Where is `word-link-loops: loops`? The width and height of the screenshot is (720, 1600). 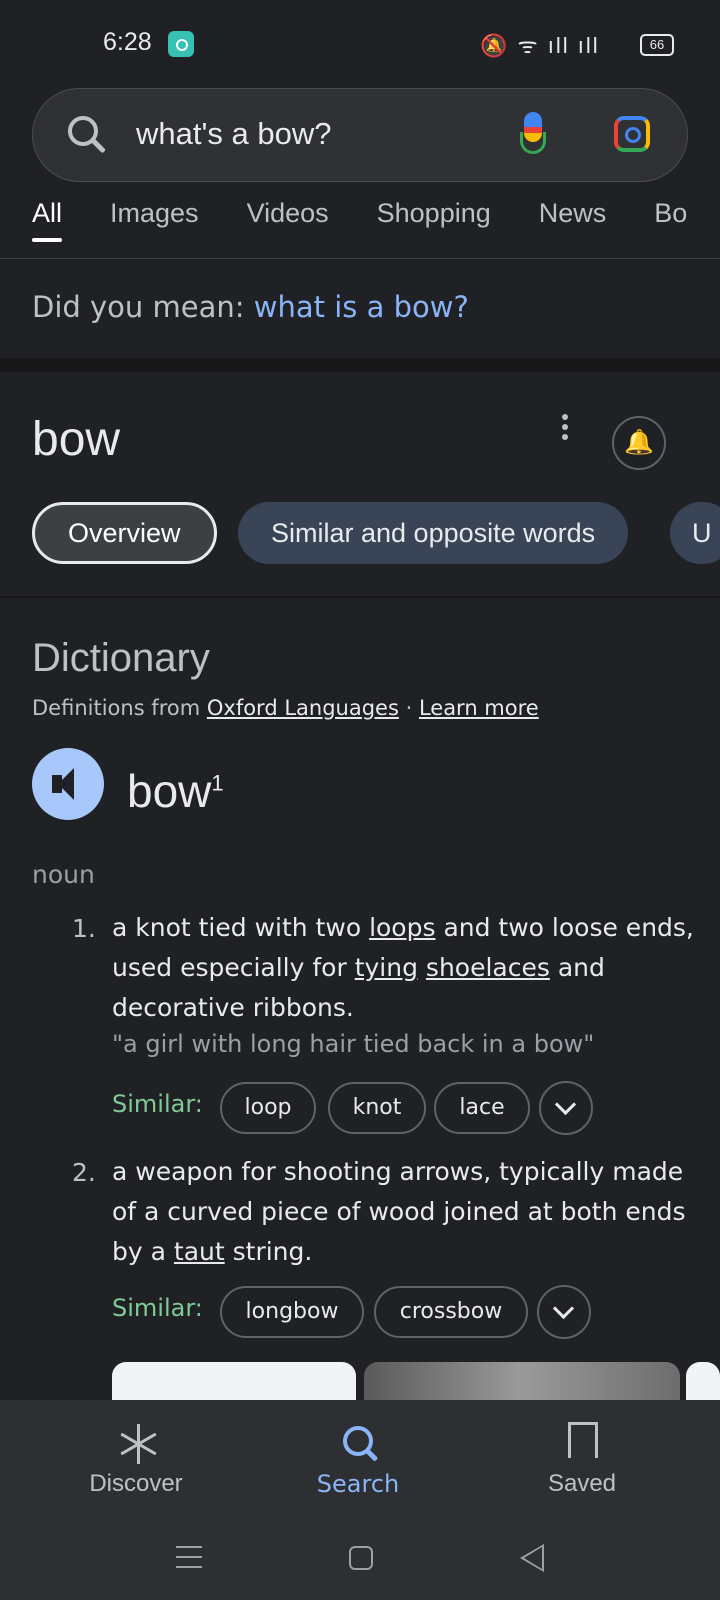 word-link-loops: loops is located at coordinates (402, 927).